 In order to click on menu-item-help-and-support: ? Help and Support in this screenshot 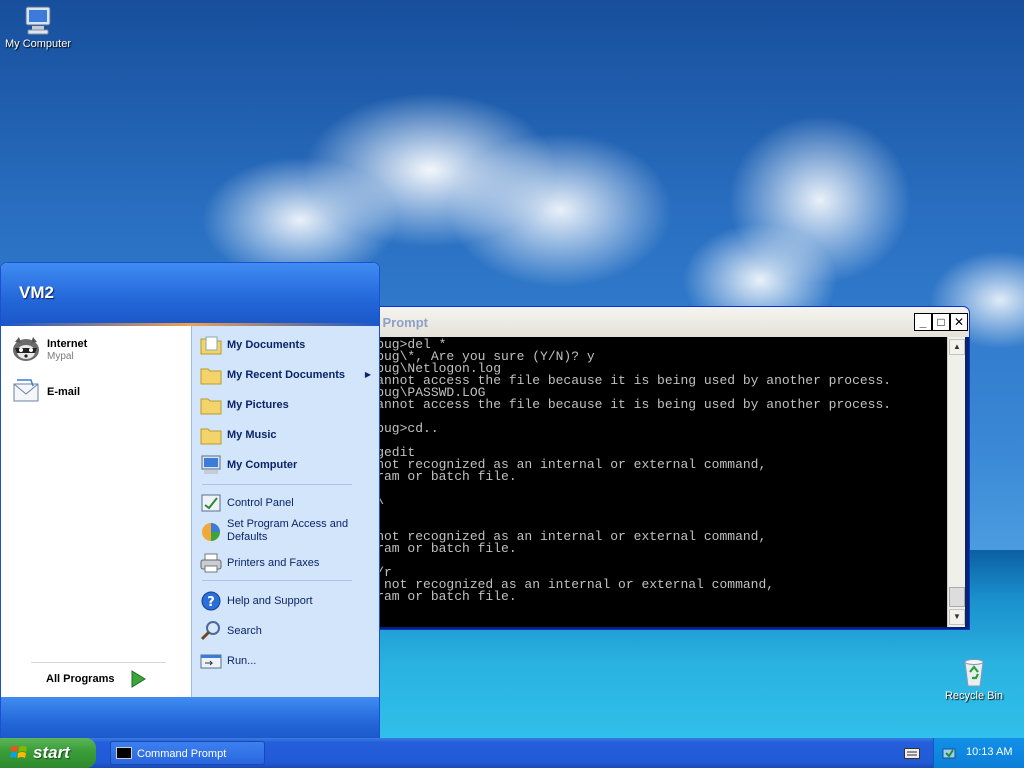, I will do `click(287, 601)`.